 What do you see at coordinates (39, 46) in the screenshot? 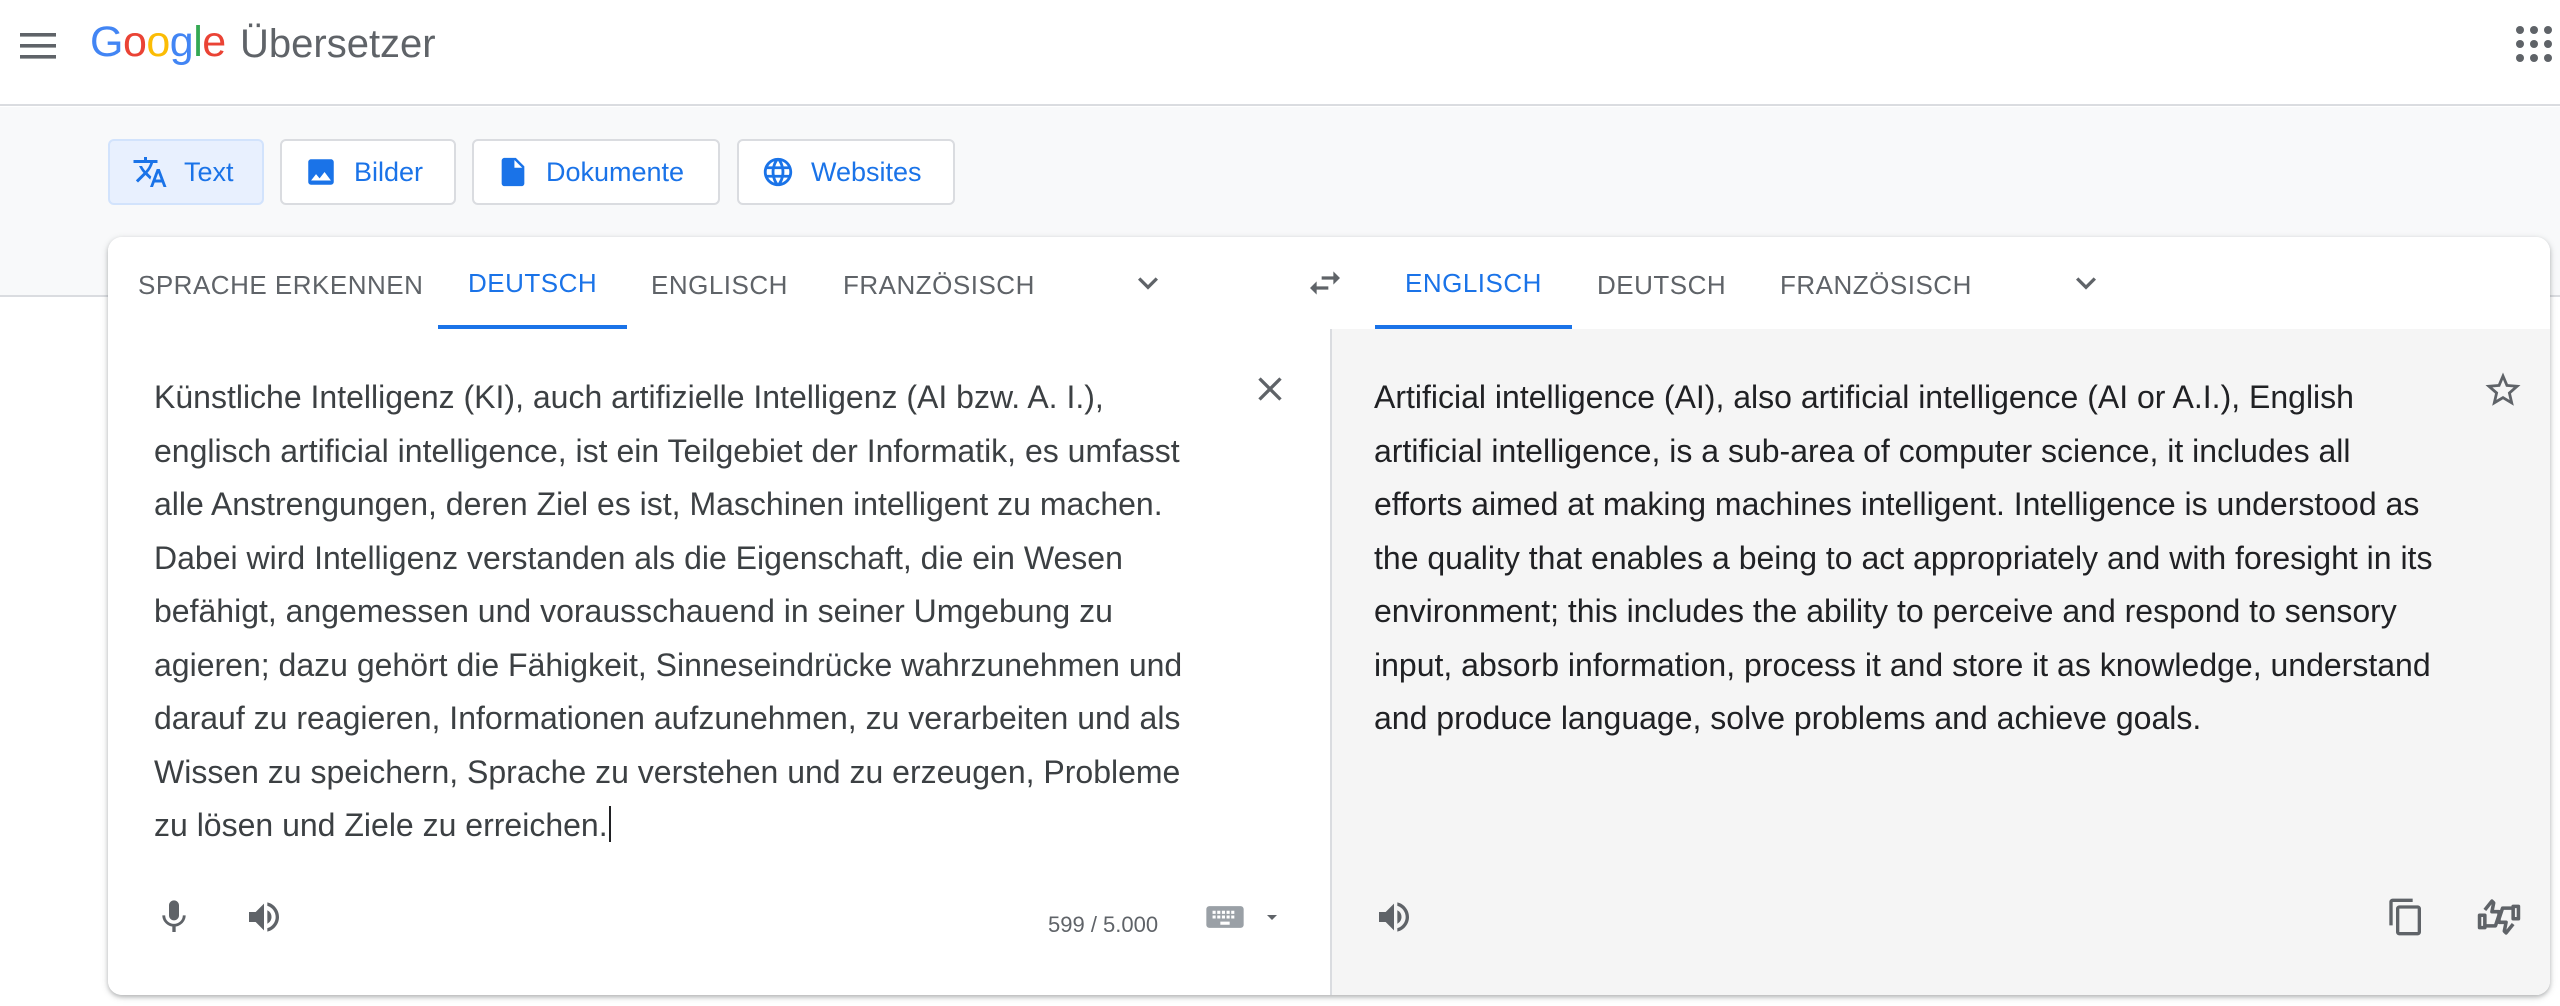
I see `menu-icon` at bounding box center [39, 46].